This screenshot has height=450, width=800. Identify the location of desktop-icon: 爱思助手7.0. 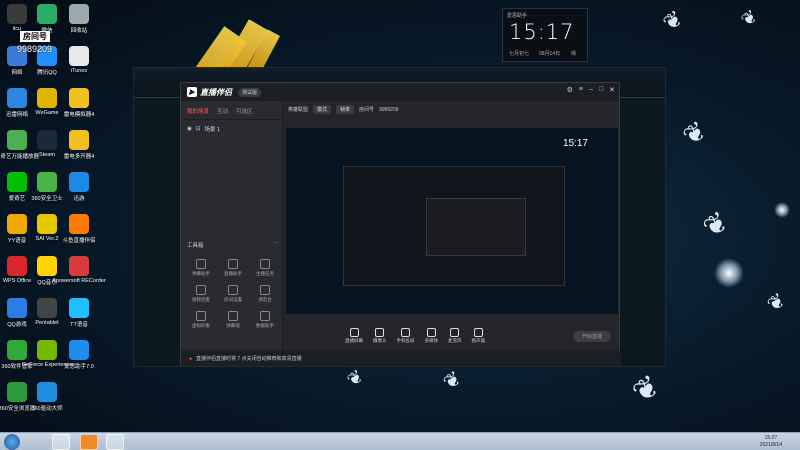
(79, 355).